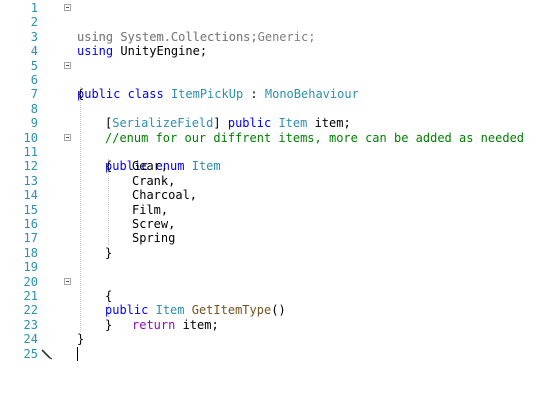 The height and width of the screenshot is (401, 540). I want to click on code-line-12: Gear,, so click(270, 166).